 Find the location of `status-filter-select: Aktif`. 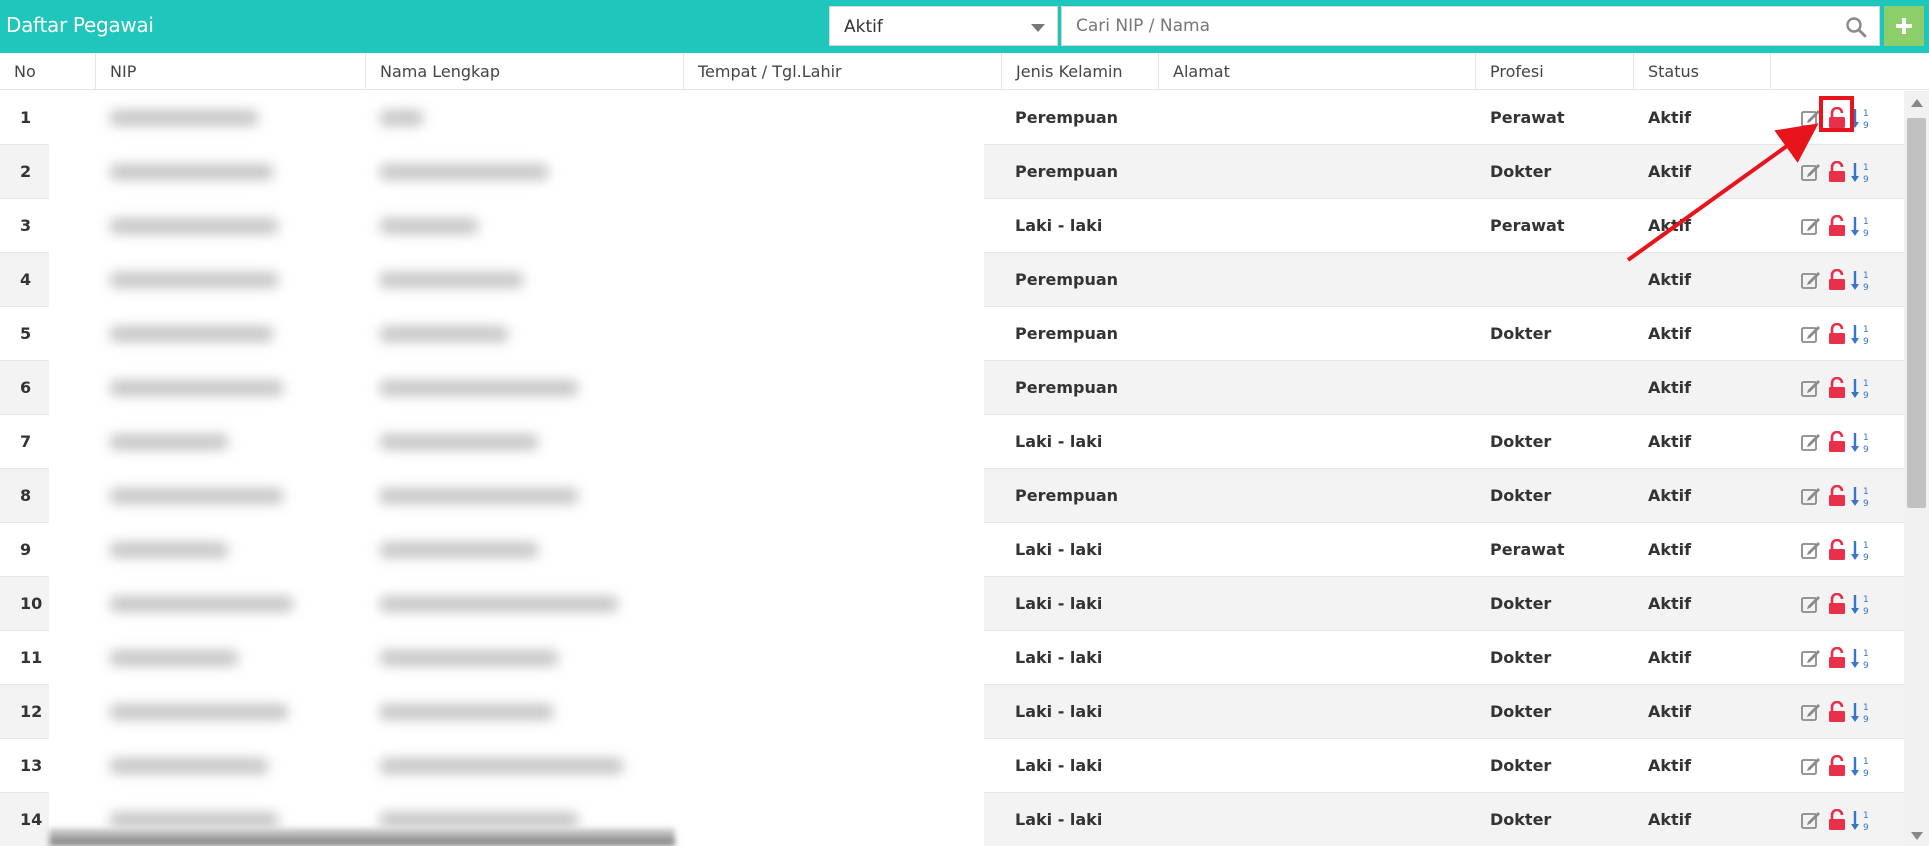

status-filter-select: Aktif is located at coordinates (943, 26).